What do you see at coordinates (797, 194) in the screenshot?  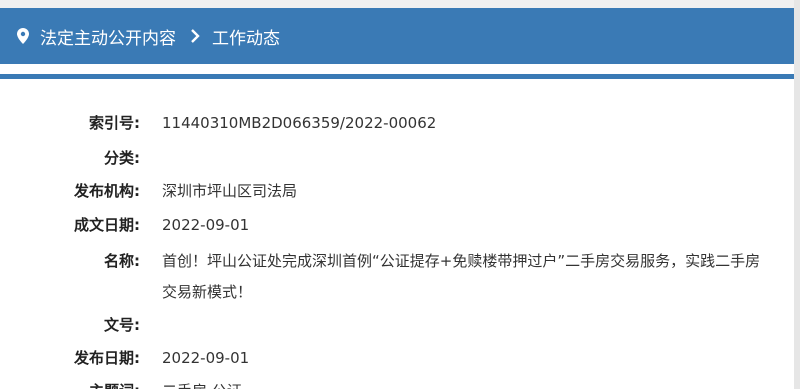 I see `scrollbar` at bounding box center [797, 194].